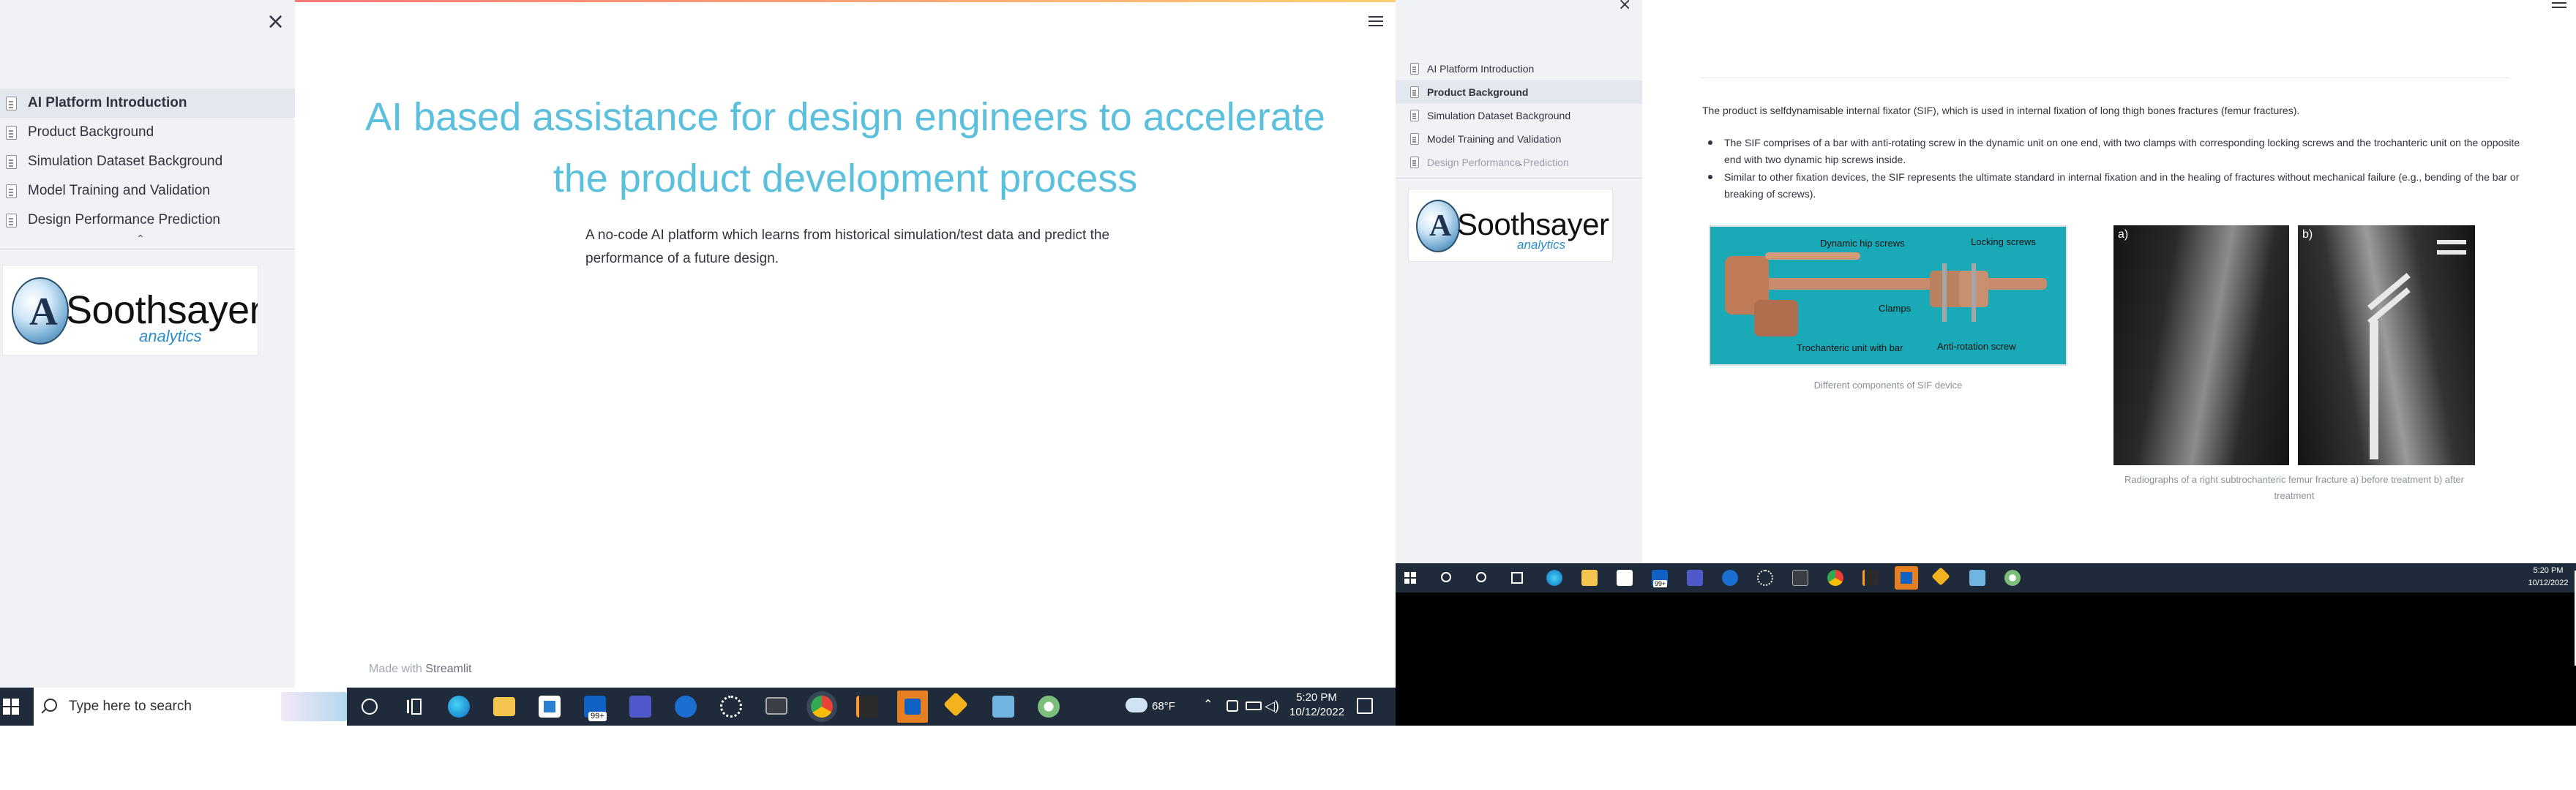  I want to click on logo-sub: analytics, so click(170, 336).